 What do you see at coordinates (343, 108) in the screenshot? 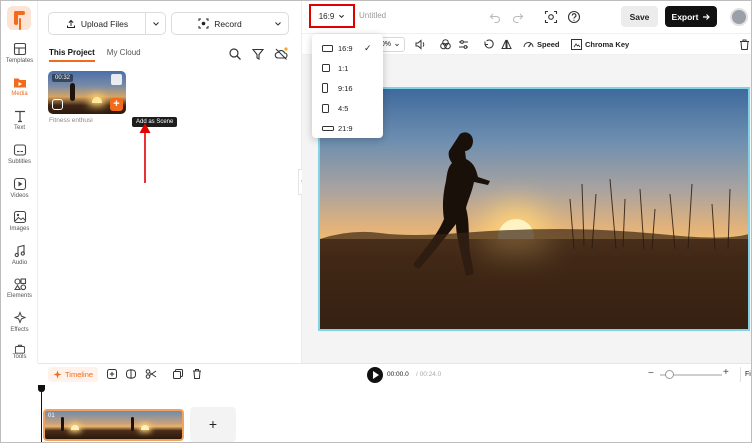
I see `ratio-option-label: 4:5` at bounding box center [343, 108].